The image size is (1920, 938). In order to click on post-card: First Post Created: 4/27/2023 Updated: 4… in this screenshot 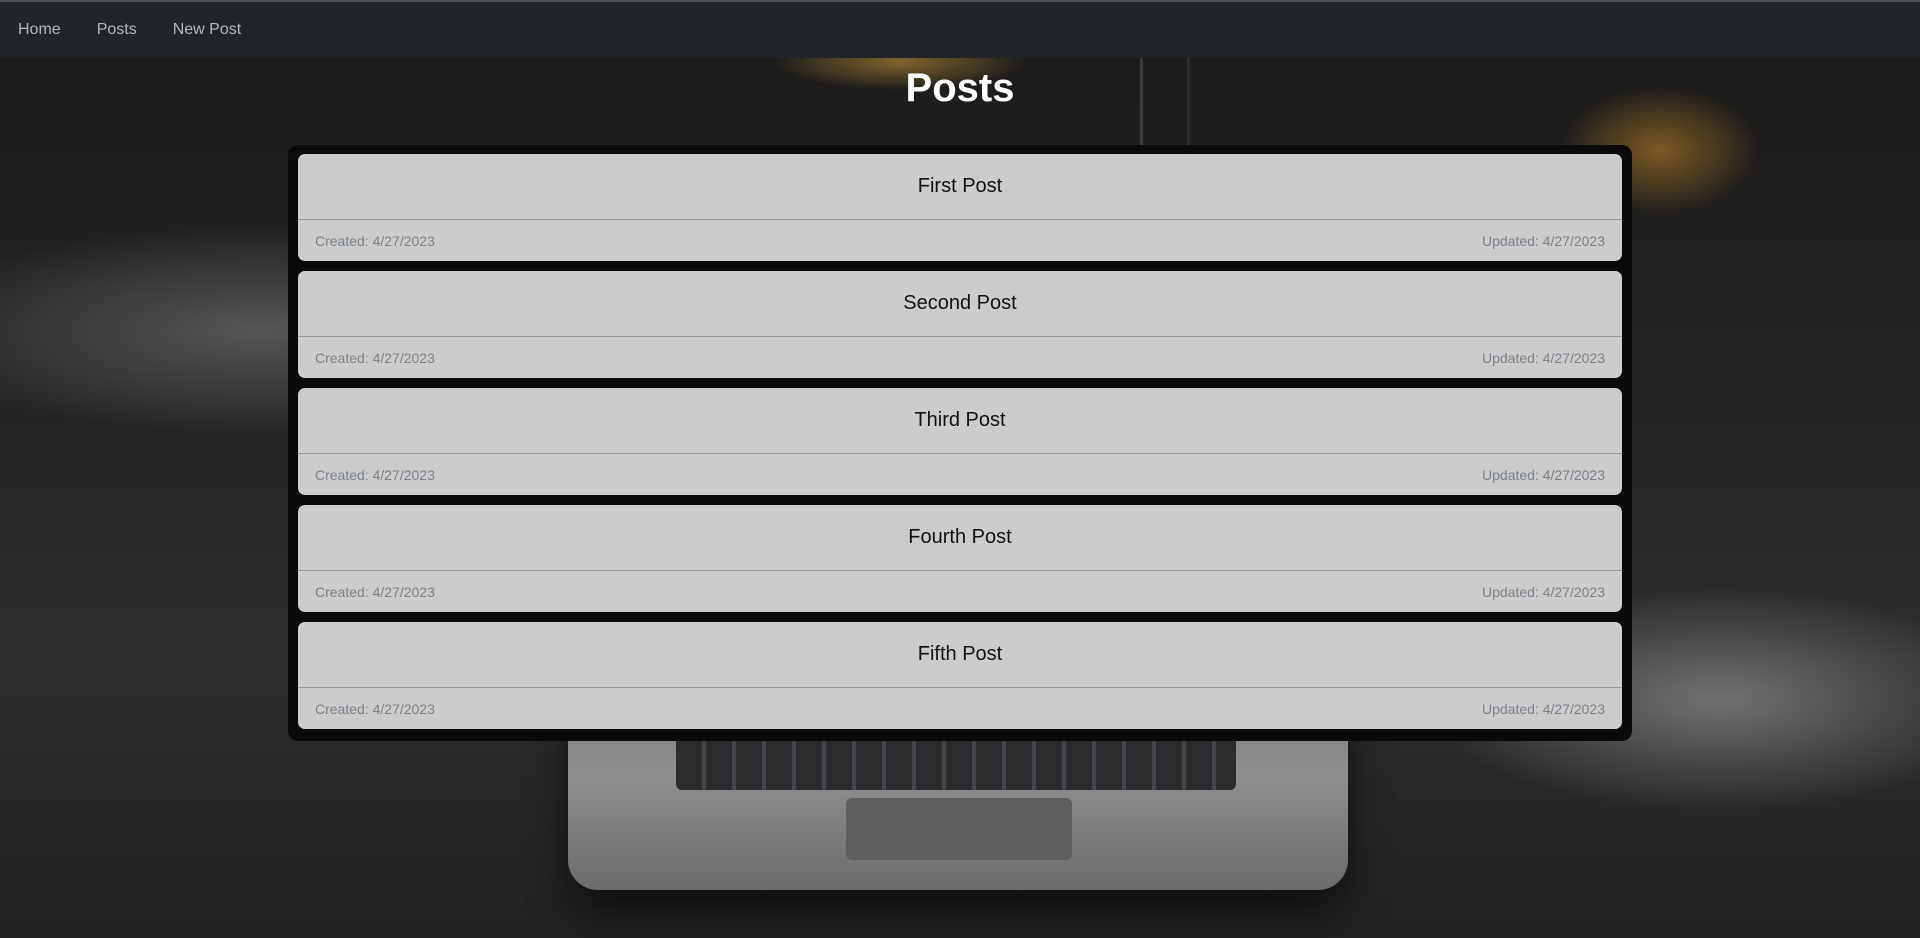, I will do `click(960, 207)`.